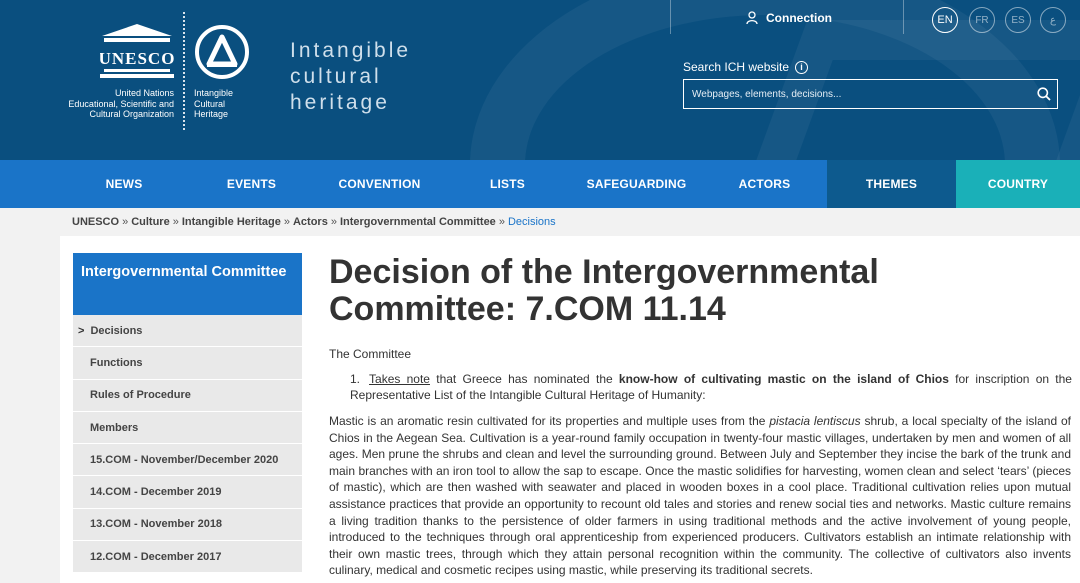  I want to click on site-title: Intangible cultural heritage, so click(350, 77).